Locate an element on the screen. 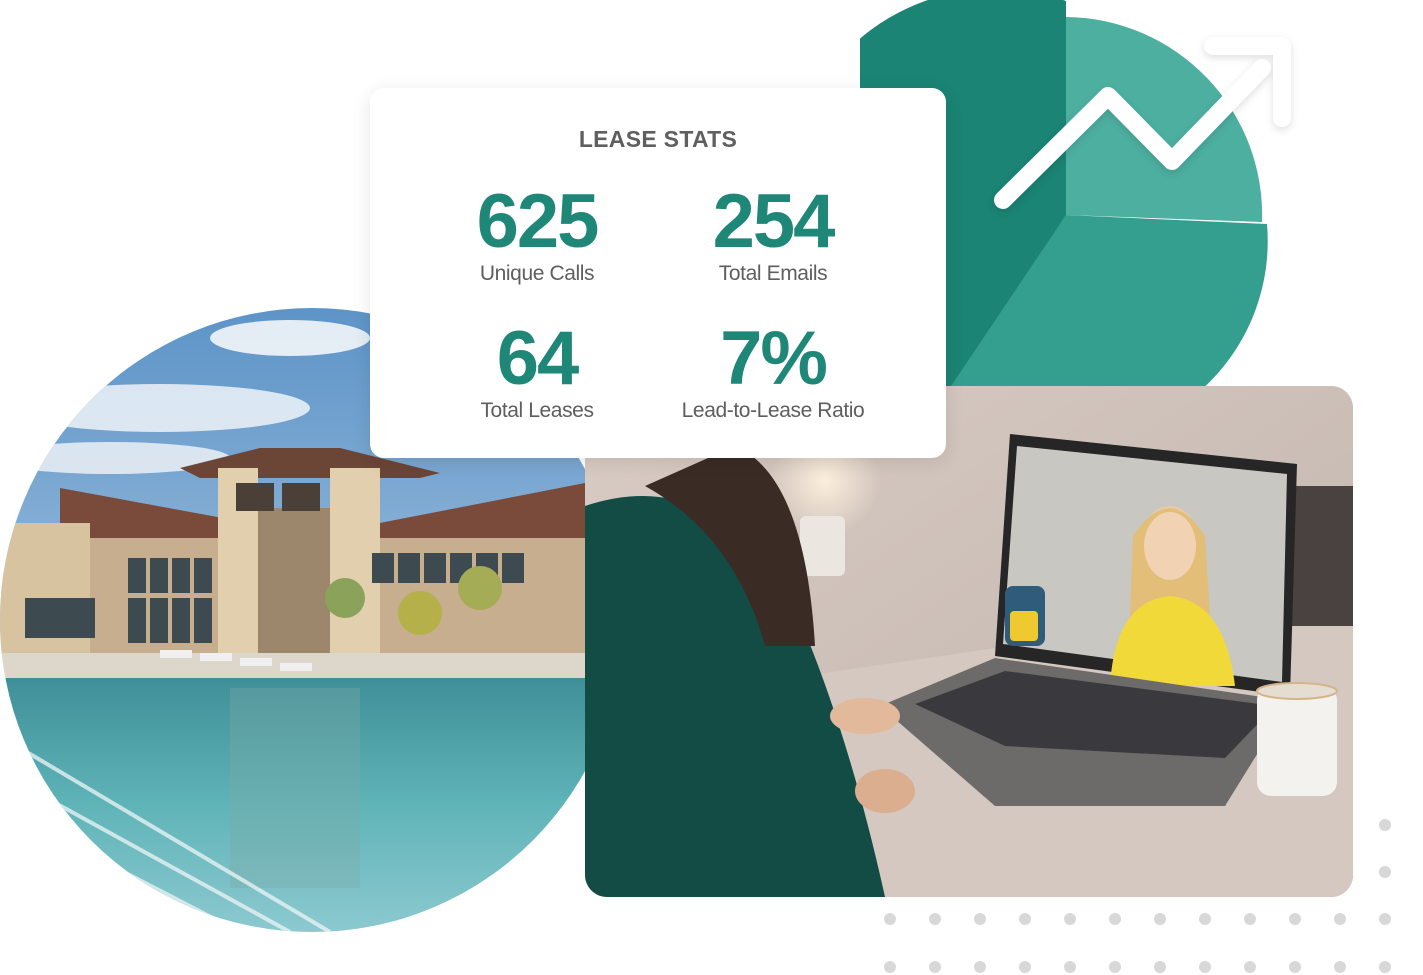  stat-unique-calls: 625 Unique Calls is located at coordinates (537, 235).